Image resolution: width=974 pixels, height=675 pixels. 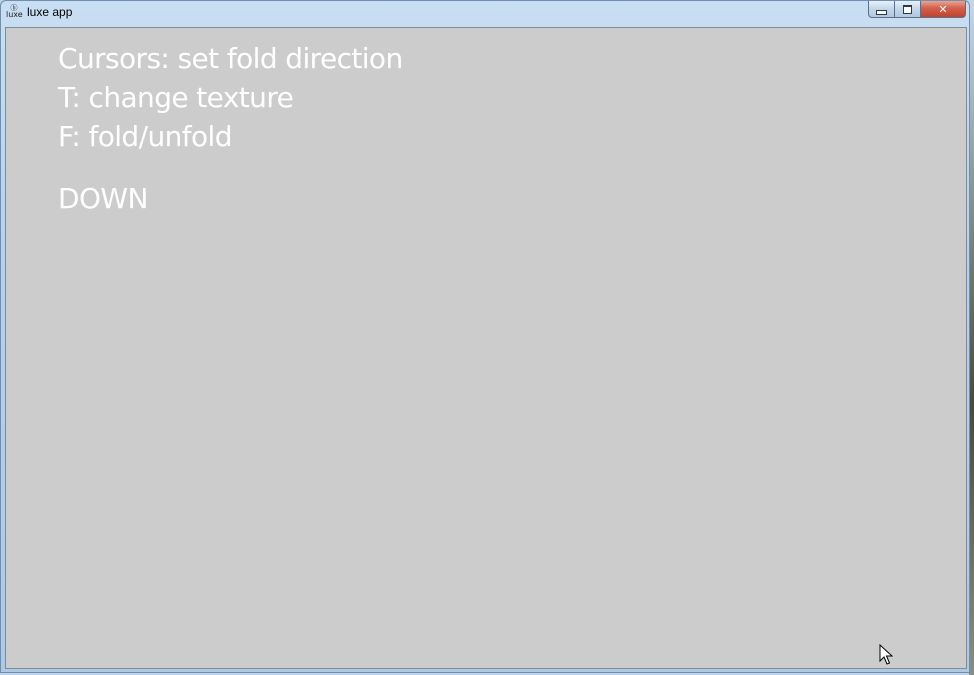 What do you see at coordinates (485, 13) in the screenshot?
I see `title-bar: ⓑ luxe luxe app ✕` at bounding box center [485, 13].